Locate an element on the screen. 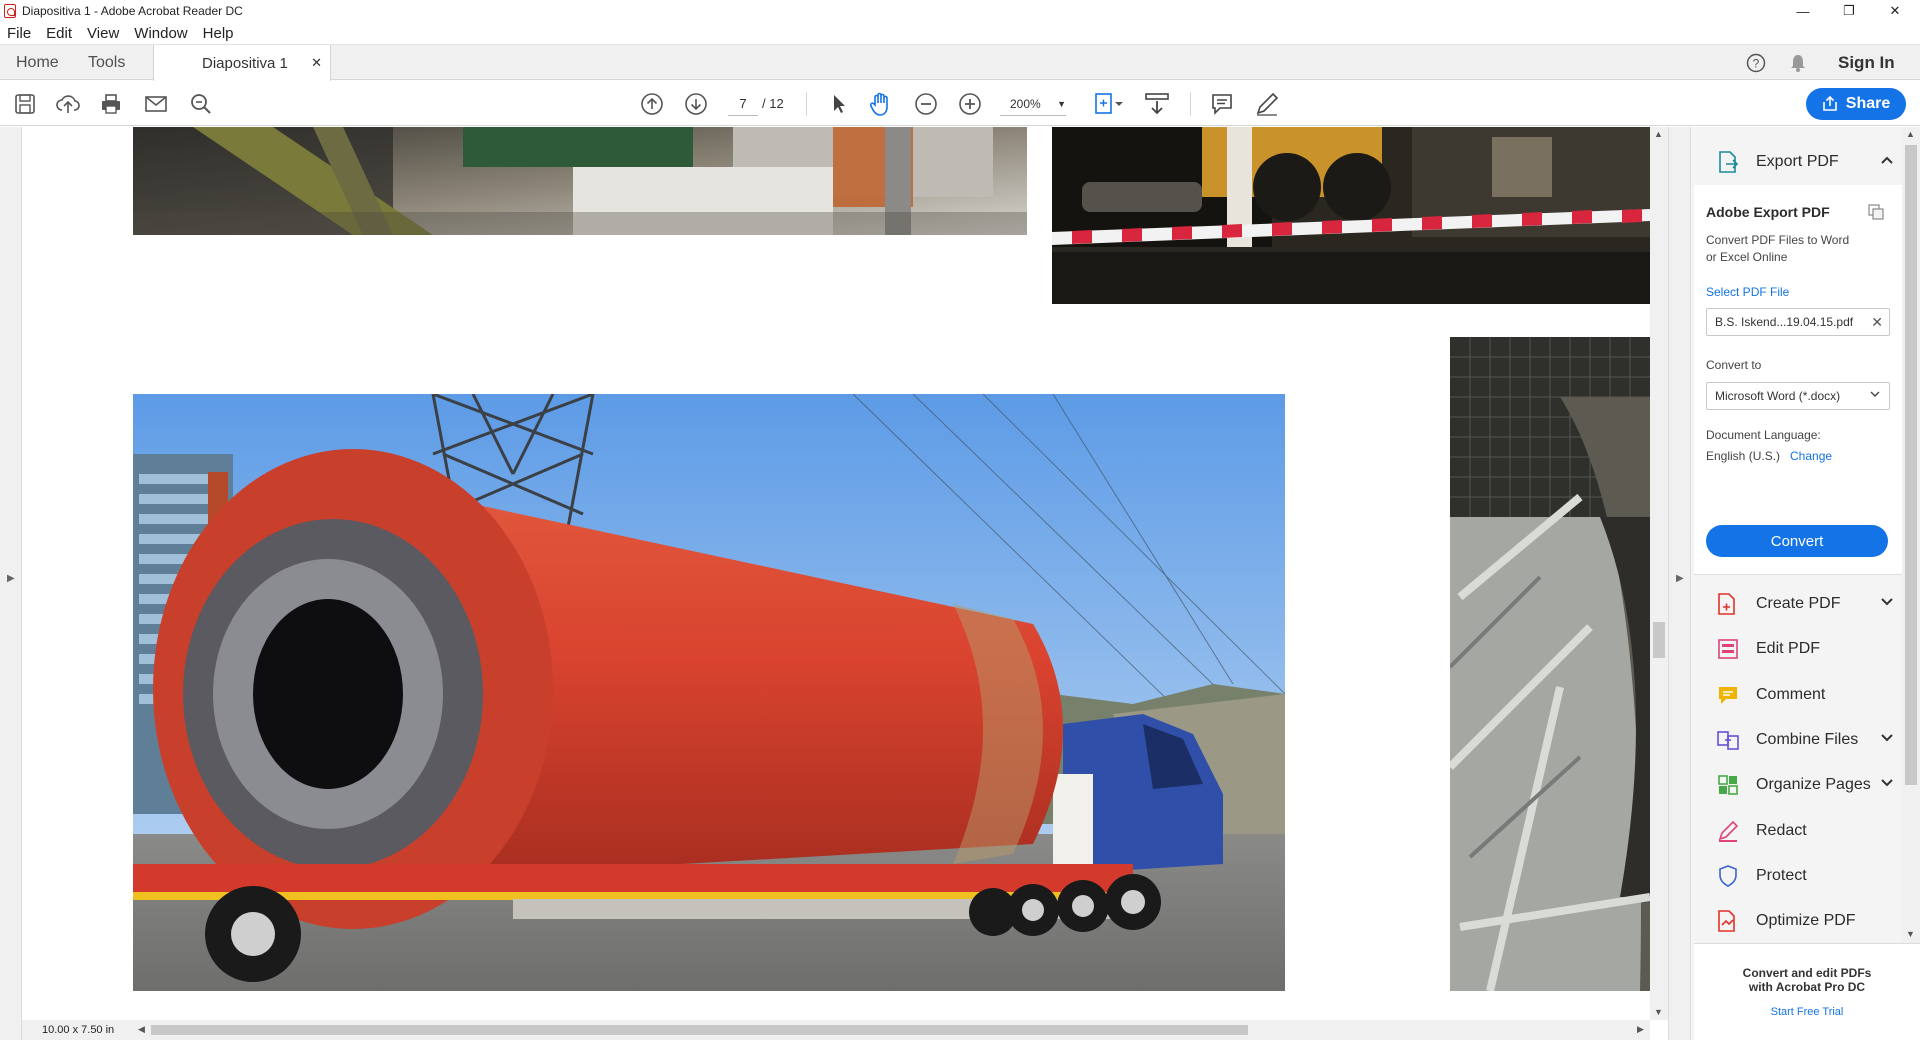  right-pane-toggle: ▶ is located at coordinates (1680, 583).